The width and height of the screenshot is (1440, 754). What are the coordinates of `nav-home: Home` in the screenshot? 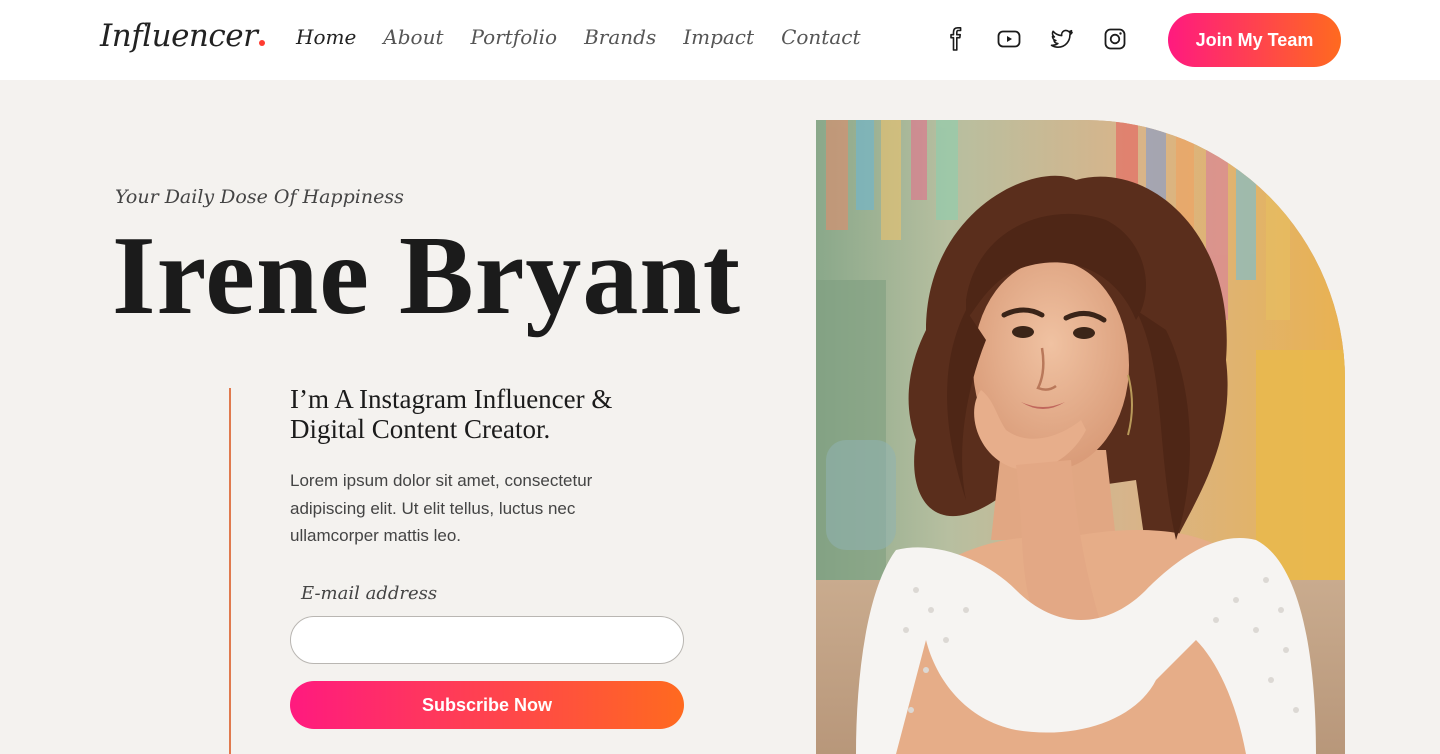 It's located at (326, 37).